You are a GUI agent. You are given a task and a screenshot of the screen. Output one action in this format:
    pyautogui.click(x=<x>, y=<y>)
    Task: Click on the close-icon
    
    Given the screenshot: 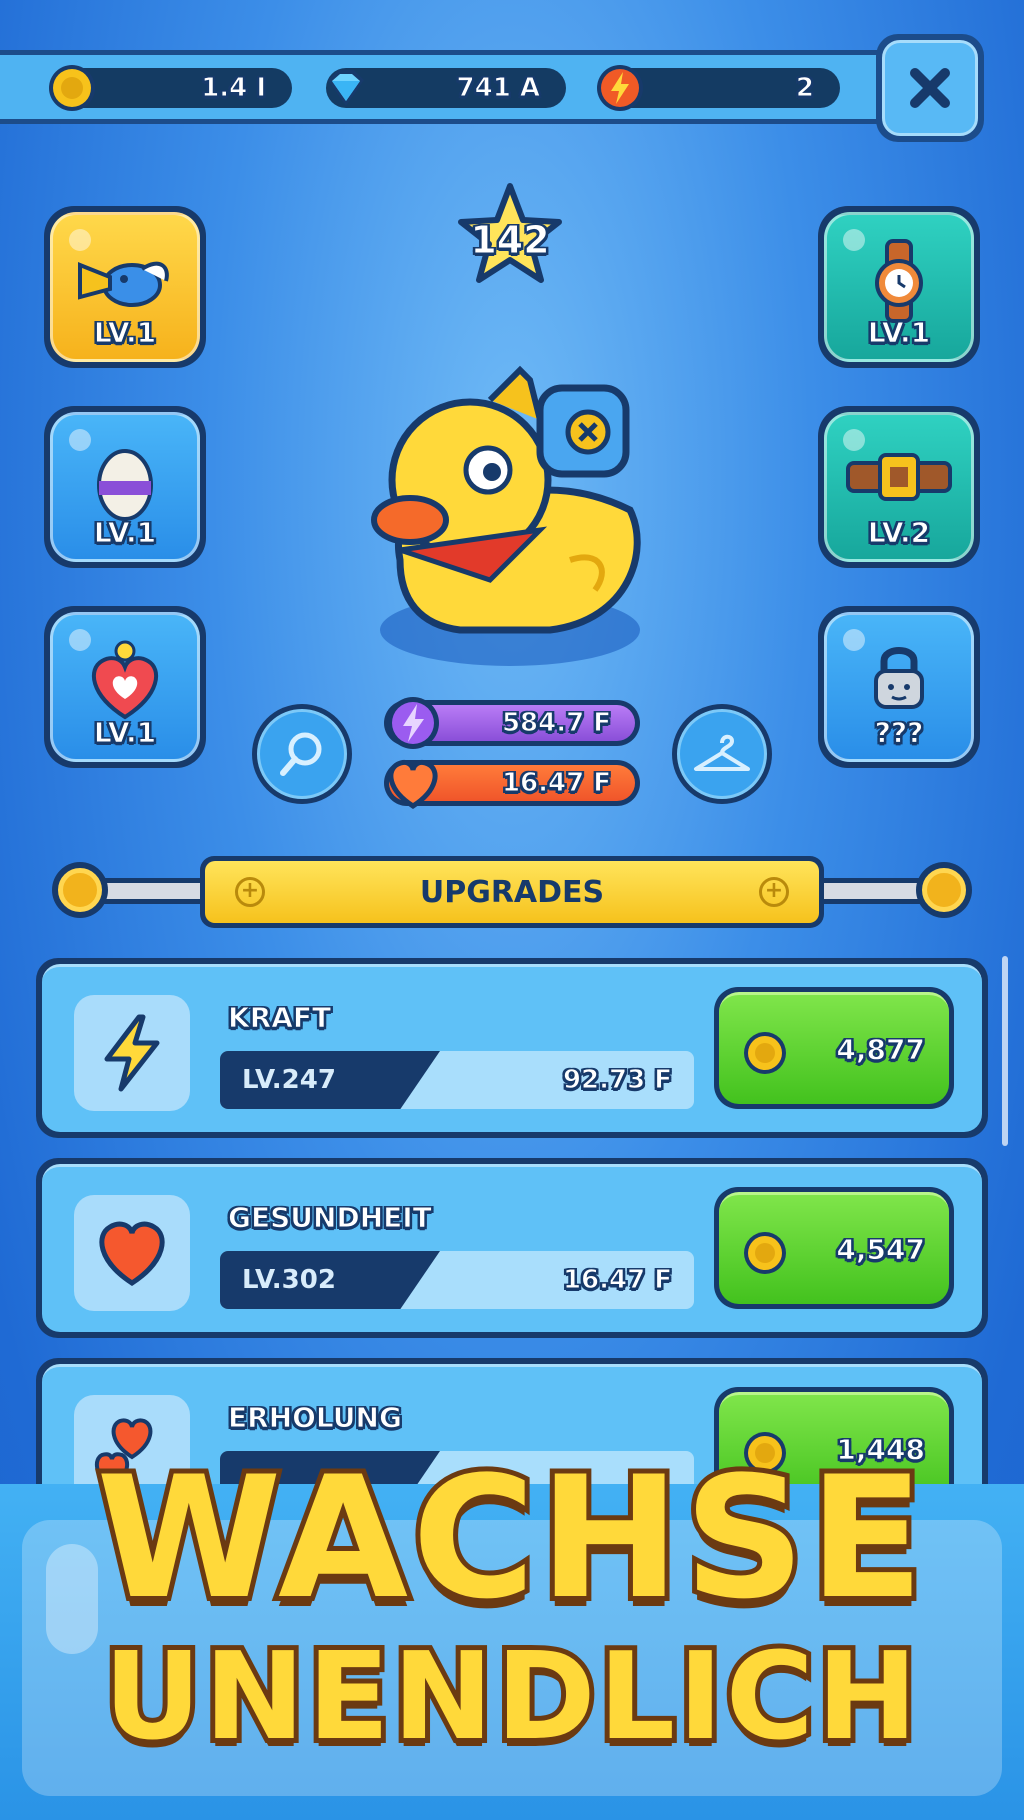 What is the action you would take?
    pyautogui.click(x=930, y=88)
    